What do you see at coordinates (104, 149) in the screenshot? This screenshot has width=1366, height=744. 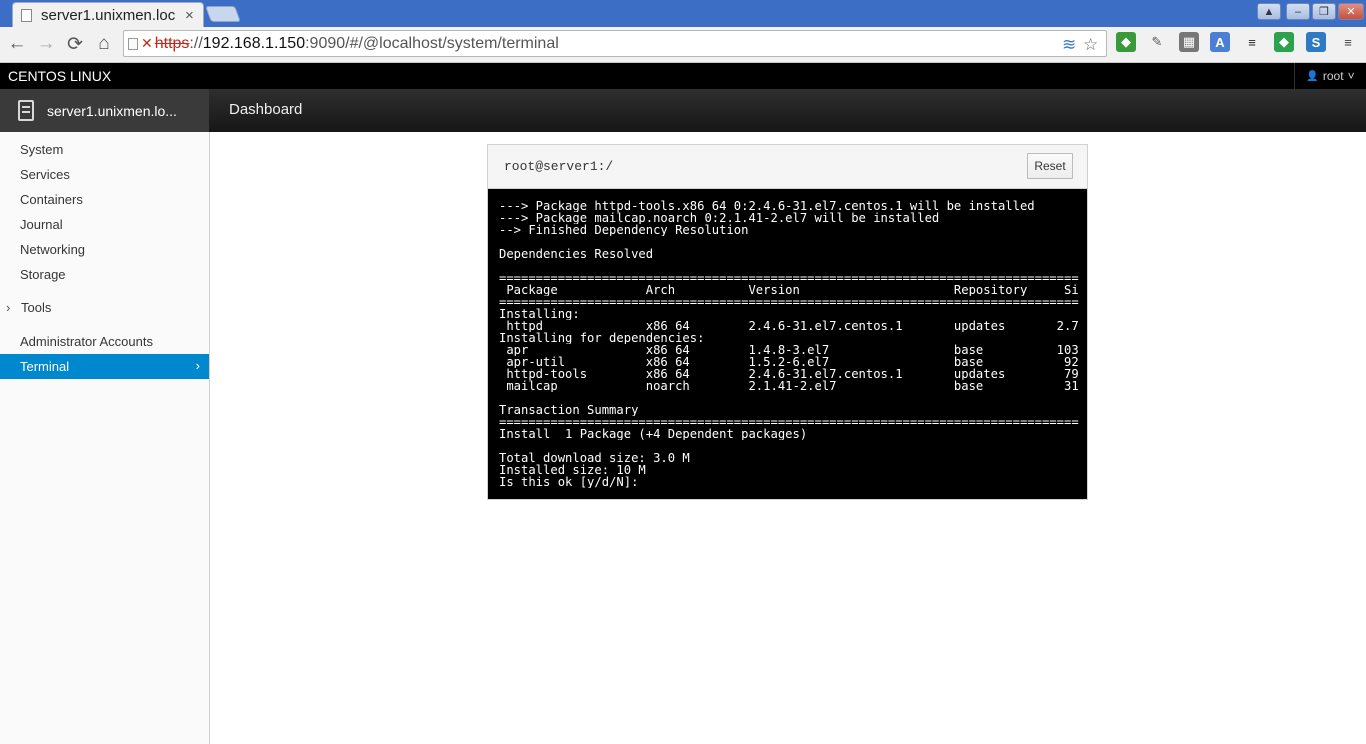 I see `sidebar-item-system: System` at bounding box center [104, 149].